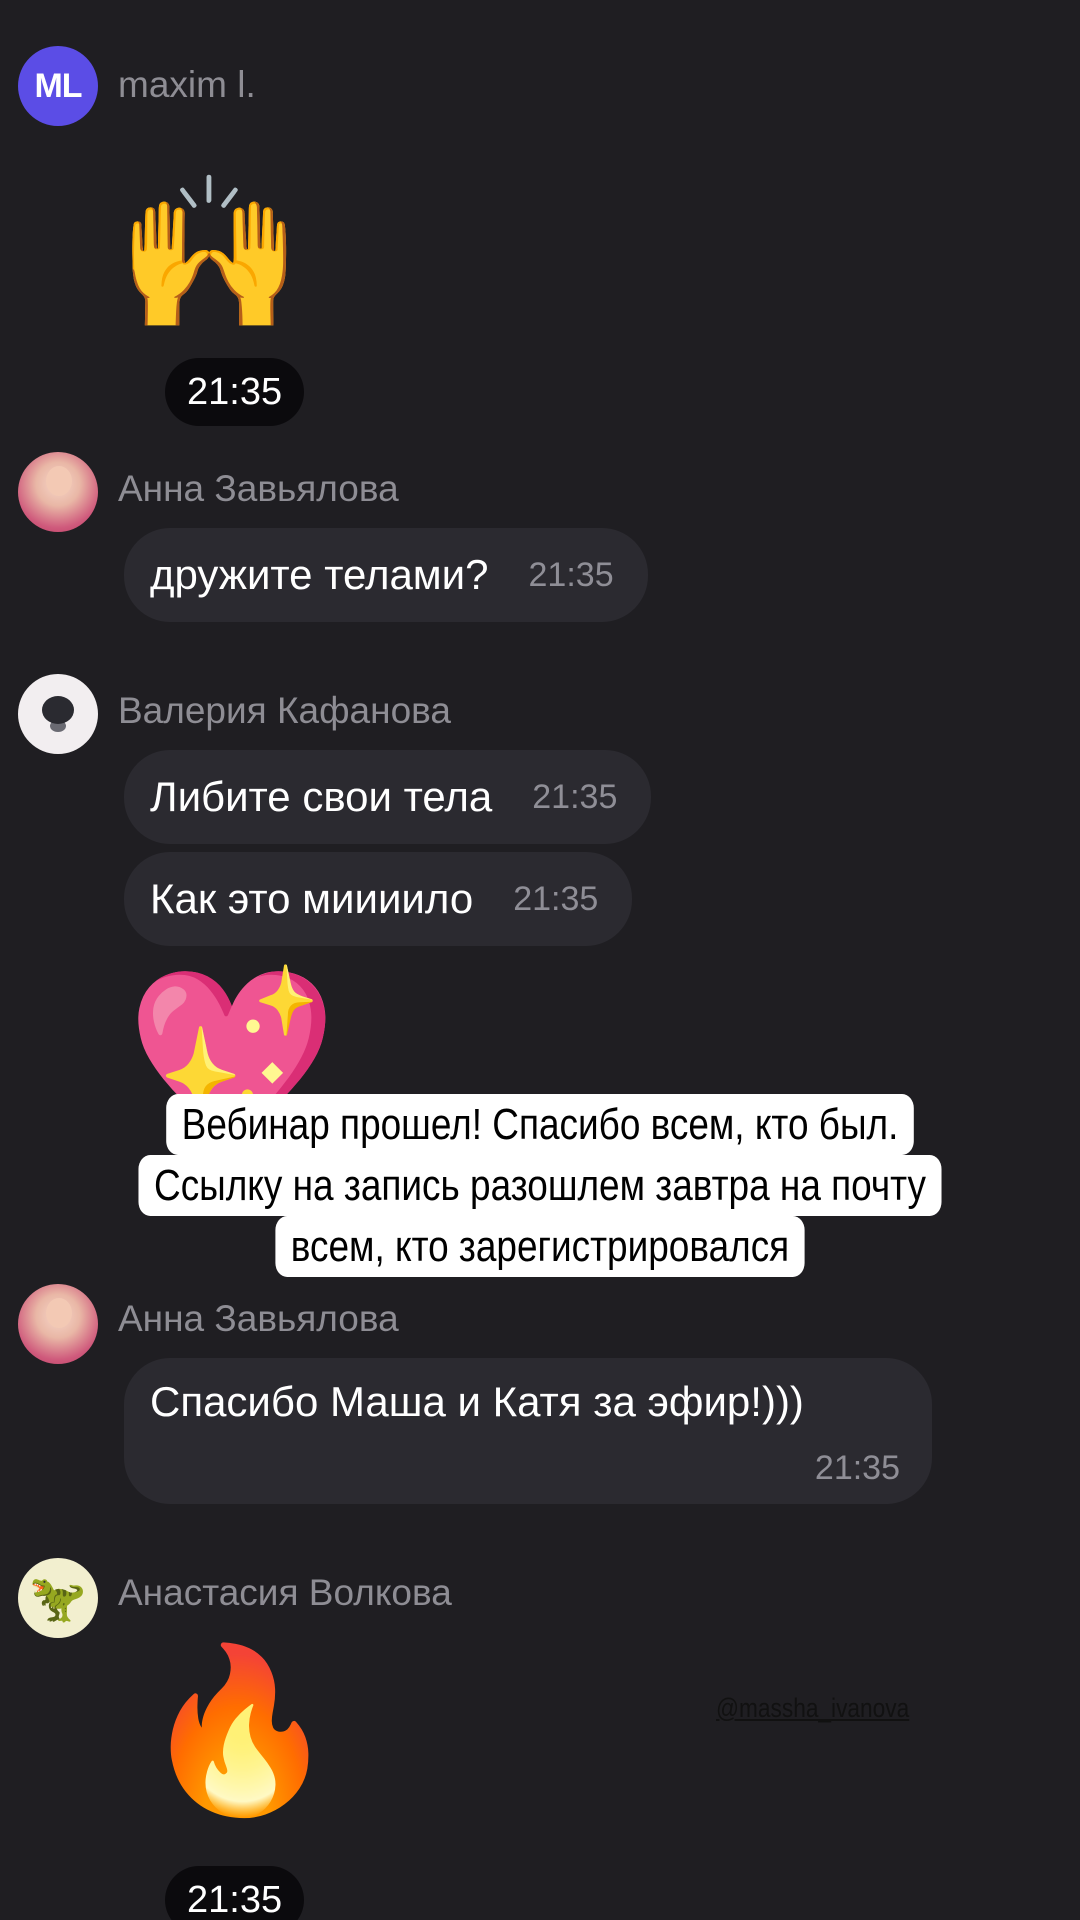 The image size is (1080, 1920). What do you see at coordinates (312, 898) in the screenshot?
I see `message-text: Как это миииило` at bounding box center [312, 898].